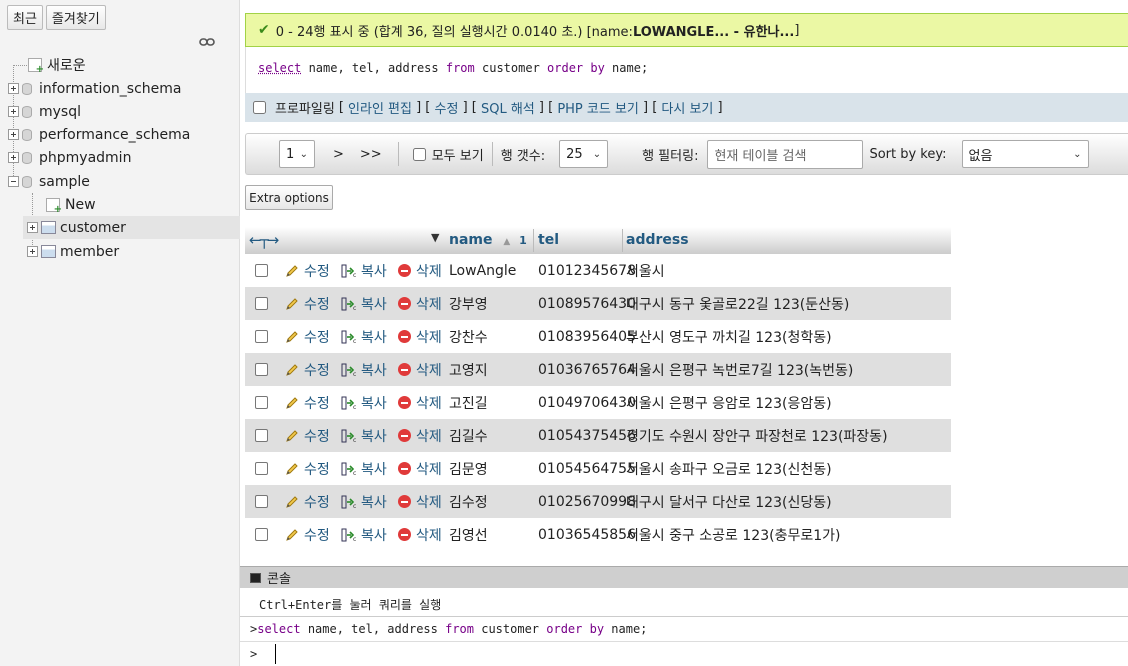 The width and height of the screenshot is (1128, 666). Describe the element at coordinates (435, 237) in the screenshot. I see `column-toggle-icon: ▼` at that location.